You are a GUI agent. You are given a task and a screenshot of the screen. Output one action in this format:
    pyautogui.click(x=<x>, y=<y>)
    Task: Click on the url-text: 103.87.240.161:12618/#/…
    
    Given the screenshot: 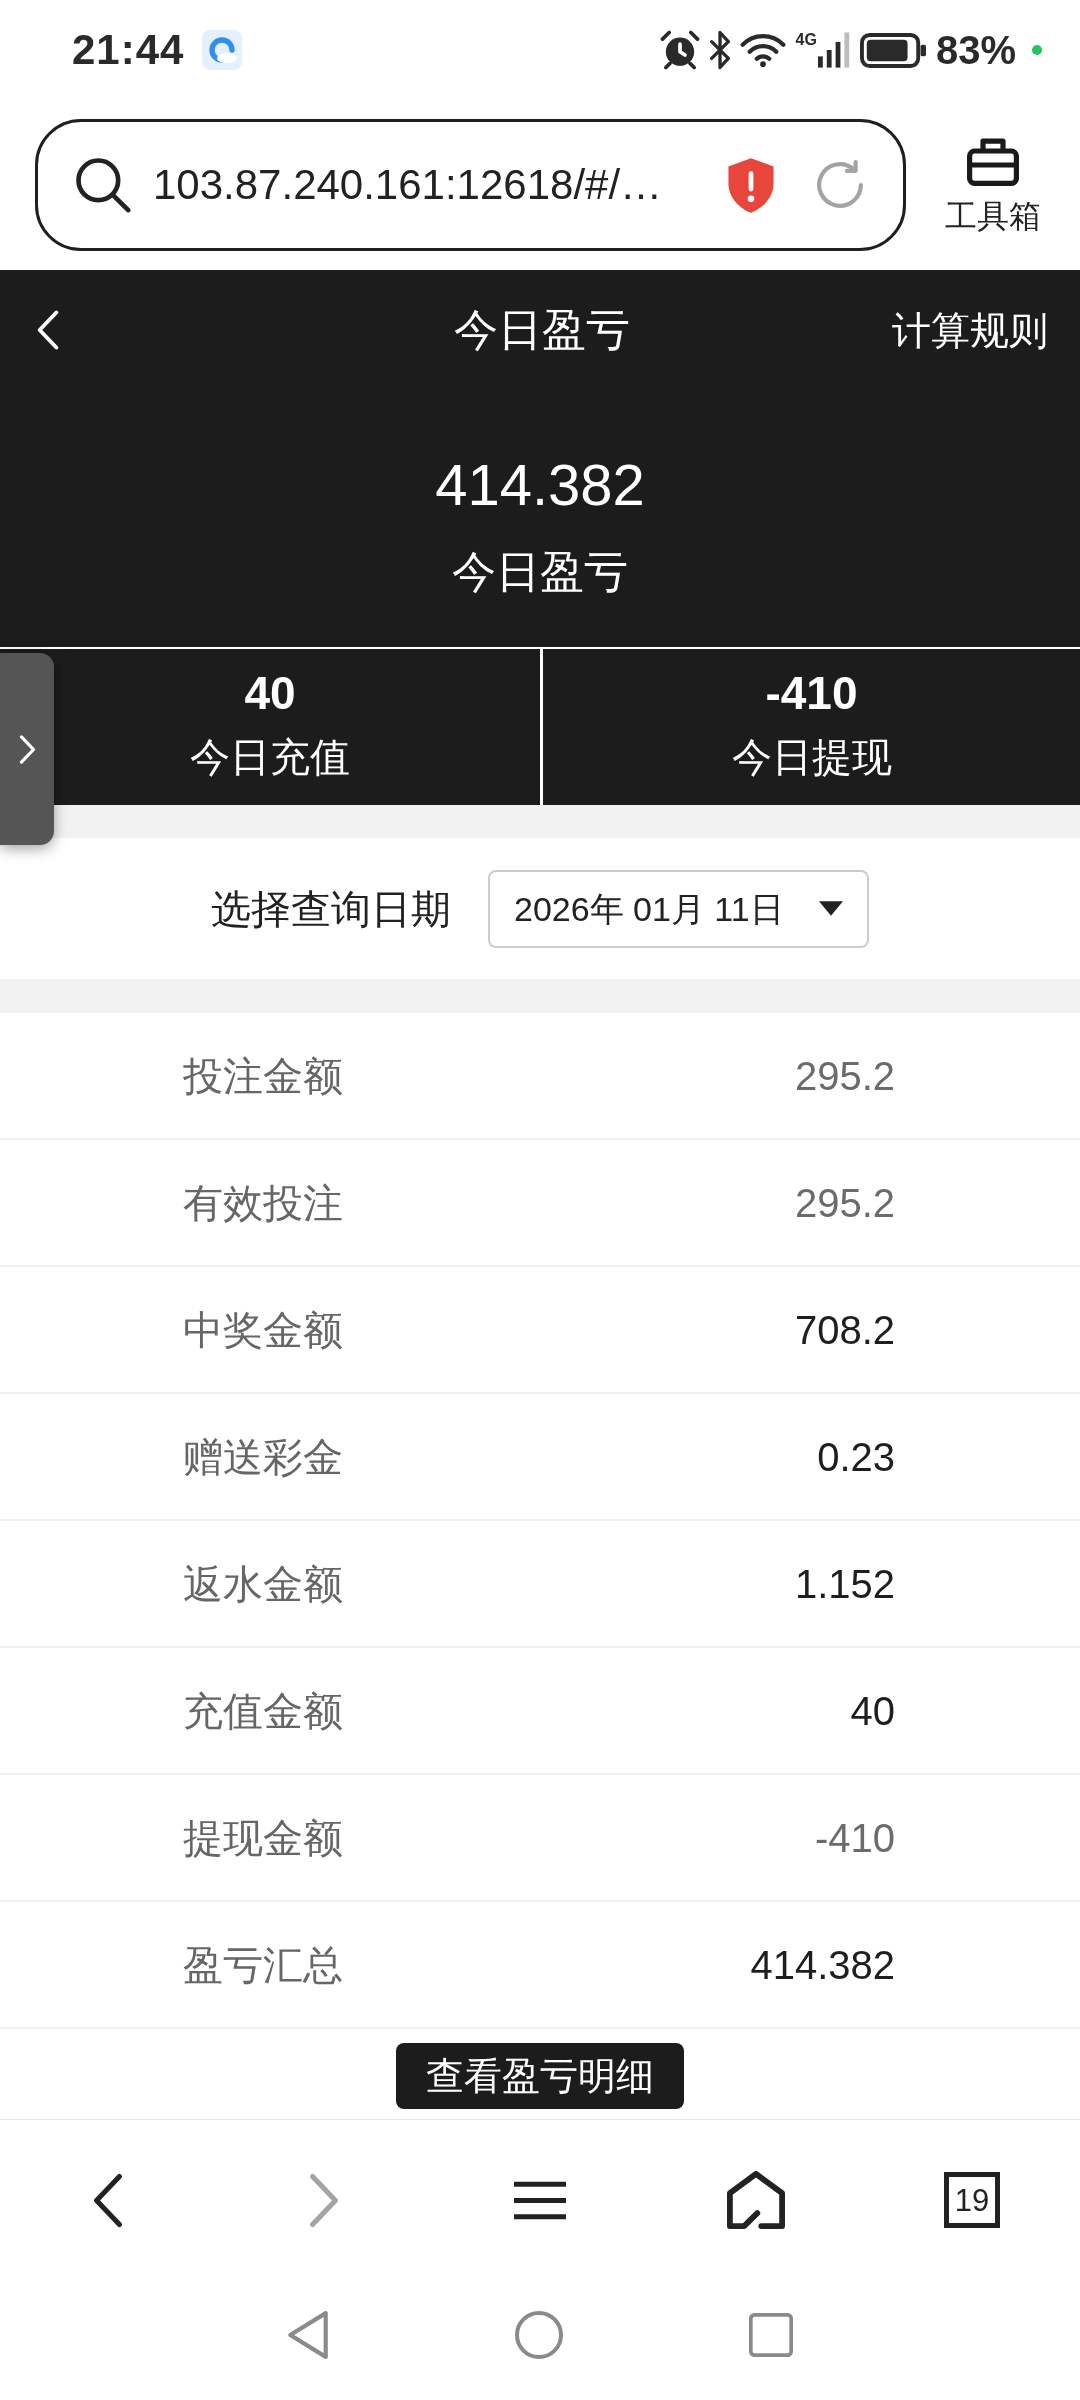 What is the action you would take?
    pyautogui.click(x=408, y=185)
    